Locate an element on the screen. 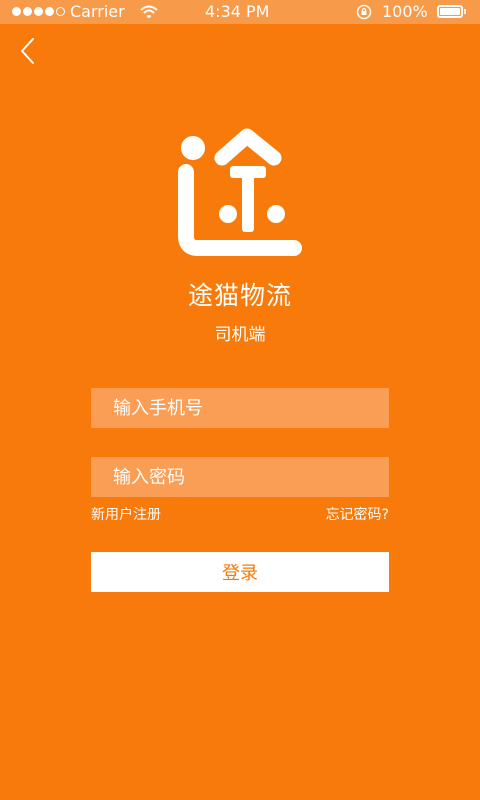  battery-percentage: 100% is located at coordinates (405, 11).